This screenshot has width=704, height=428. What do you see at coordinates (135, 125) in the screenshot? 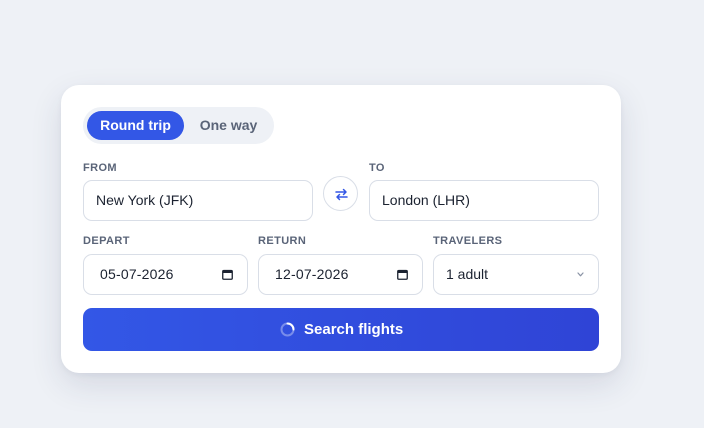
I see `round-trip-option: Round trip` at bounding box center [135, 125].